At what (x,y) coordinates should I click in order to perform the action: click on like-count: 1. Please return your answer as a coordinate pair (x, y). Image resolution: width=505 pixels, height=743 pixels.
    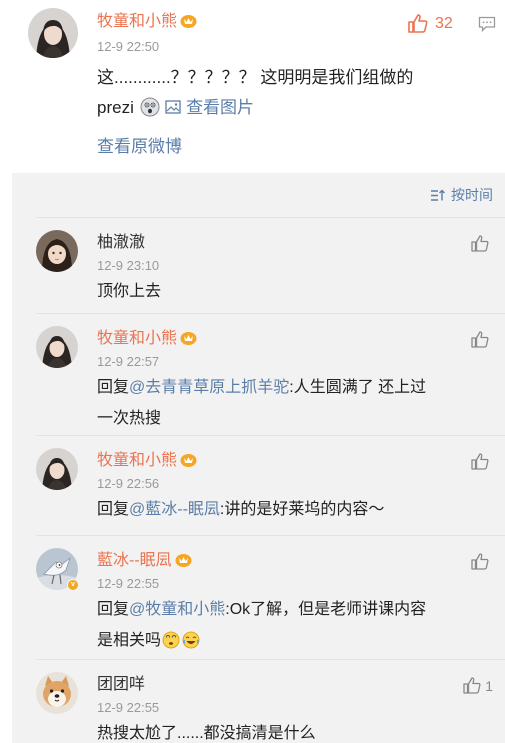
    Looking at the image, I should click on (489, 685).